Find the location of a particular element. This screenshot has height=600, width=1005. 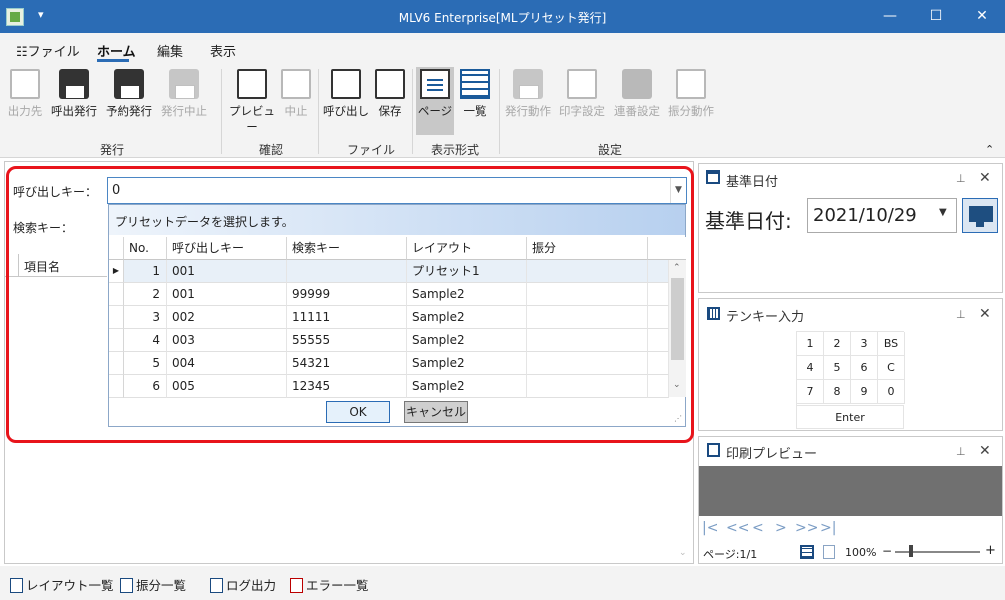

title-bar: ▾ MLV6 Enterprise[MLプリセット発行] — ☐ ✕ is located at coordinates (502, 16).